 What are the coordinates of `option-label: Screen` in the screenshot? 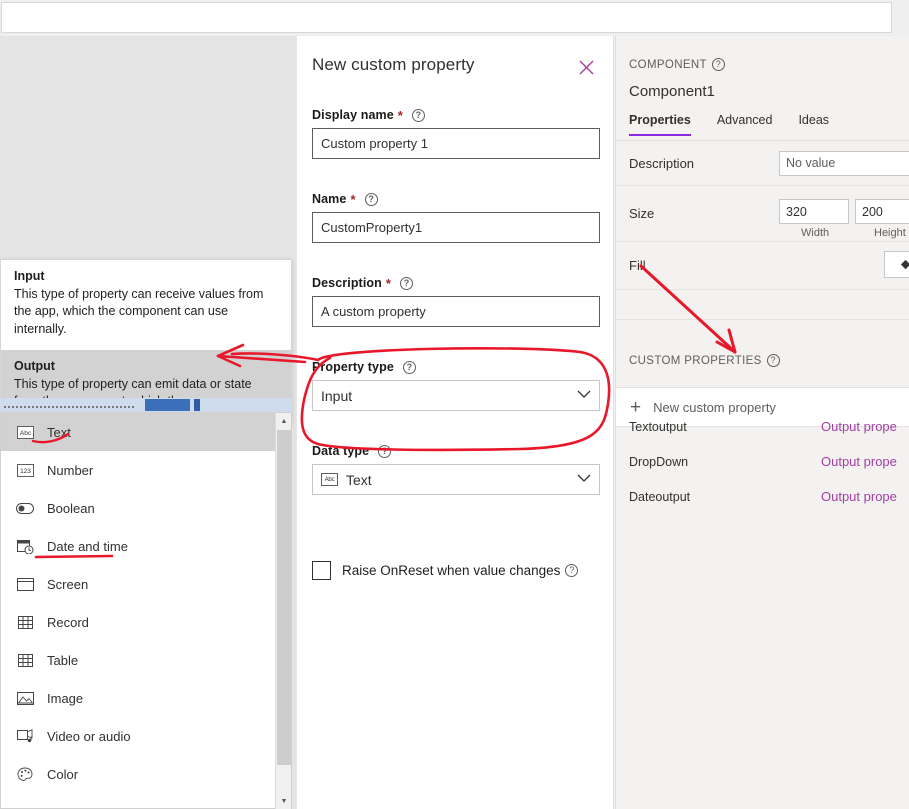 It's located at (68, 584).